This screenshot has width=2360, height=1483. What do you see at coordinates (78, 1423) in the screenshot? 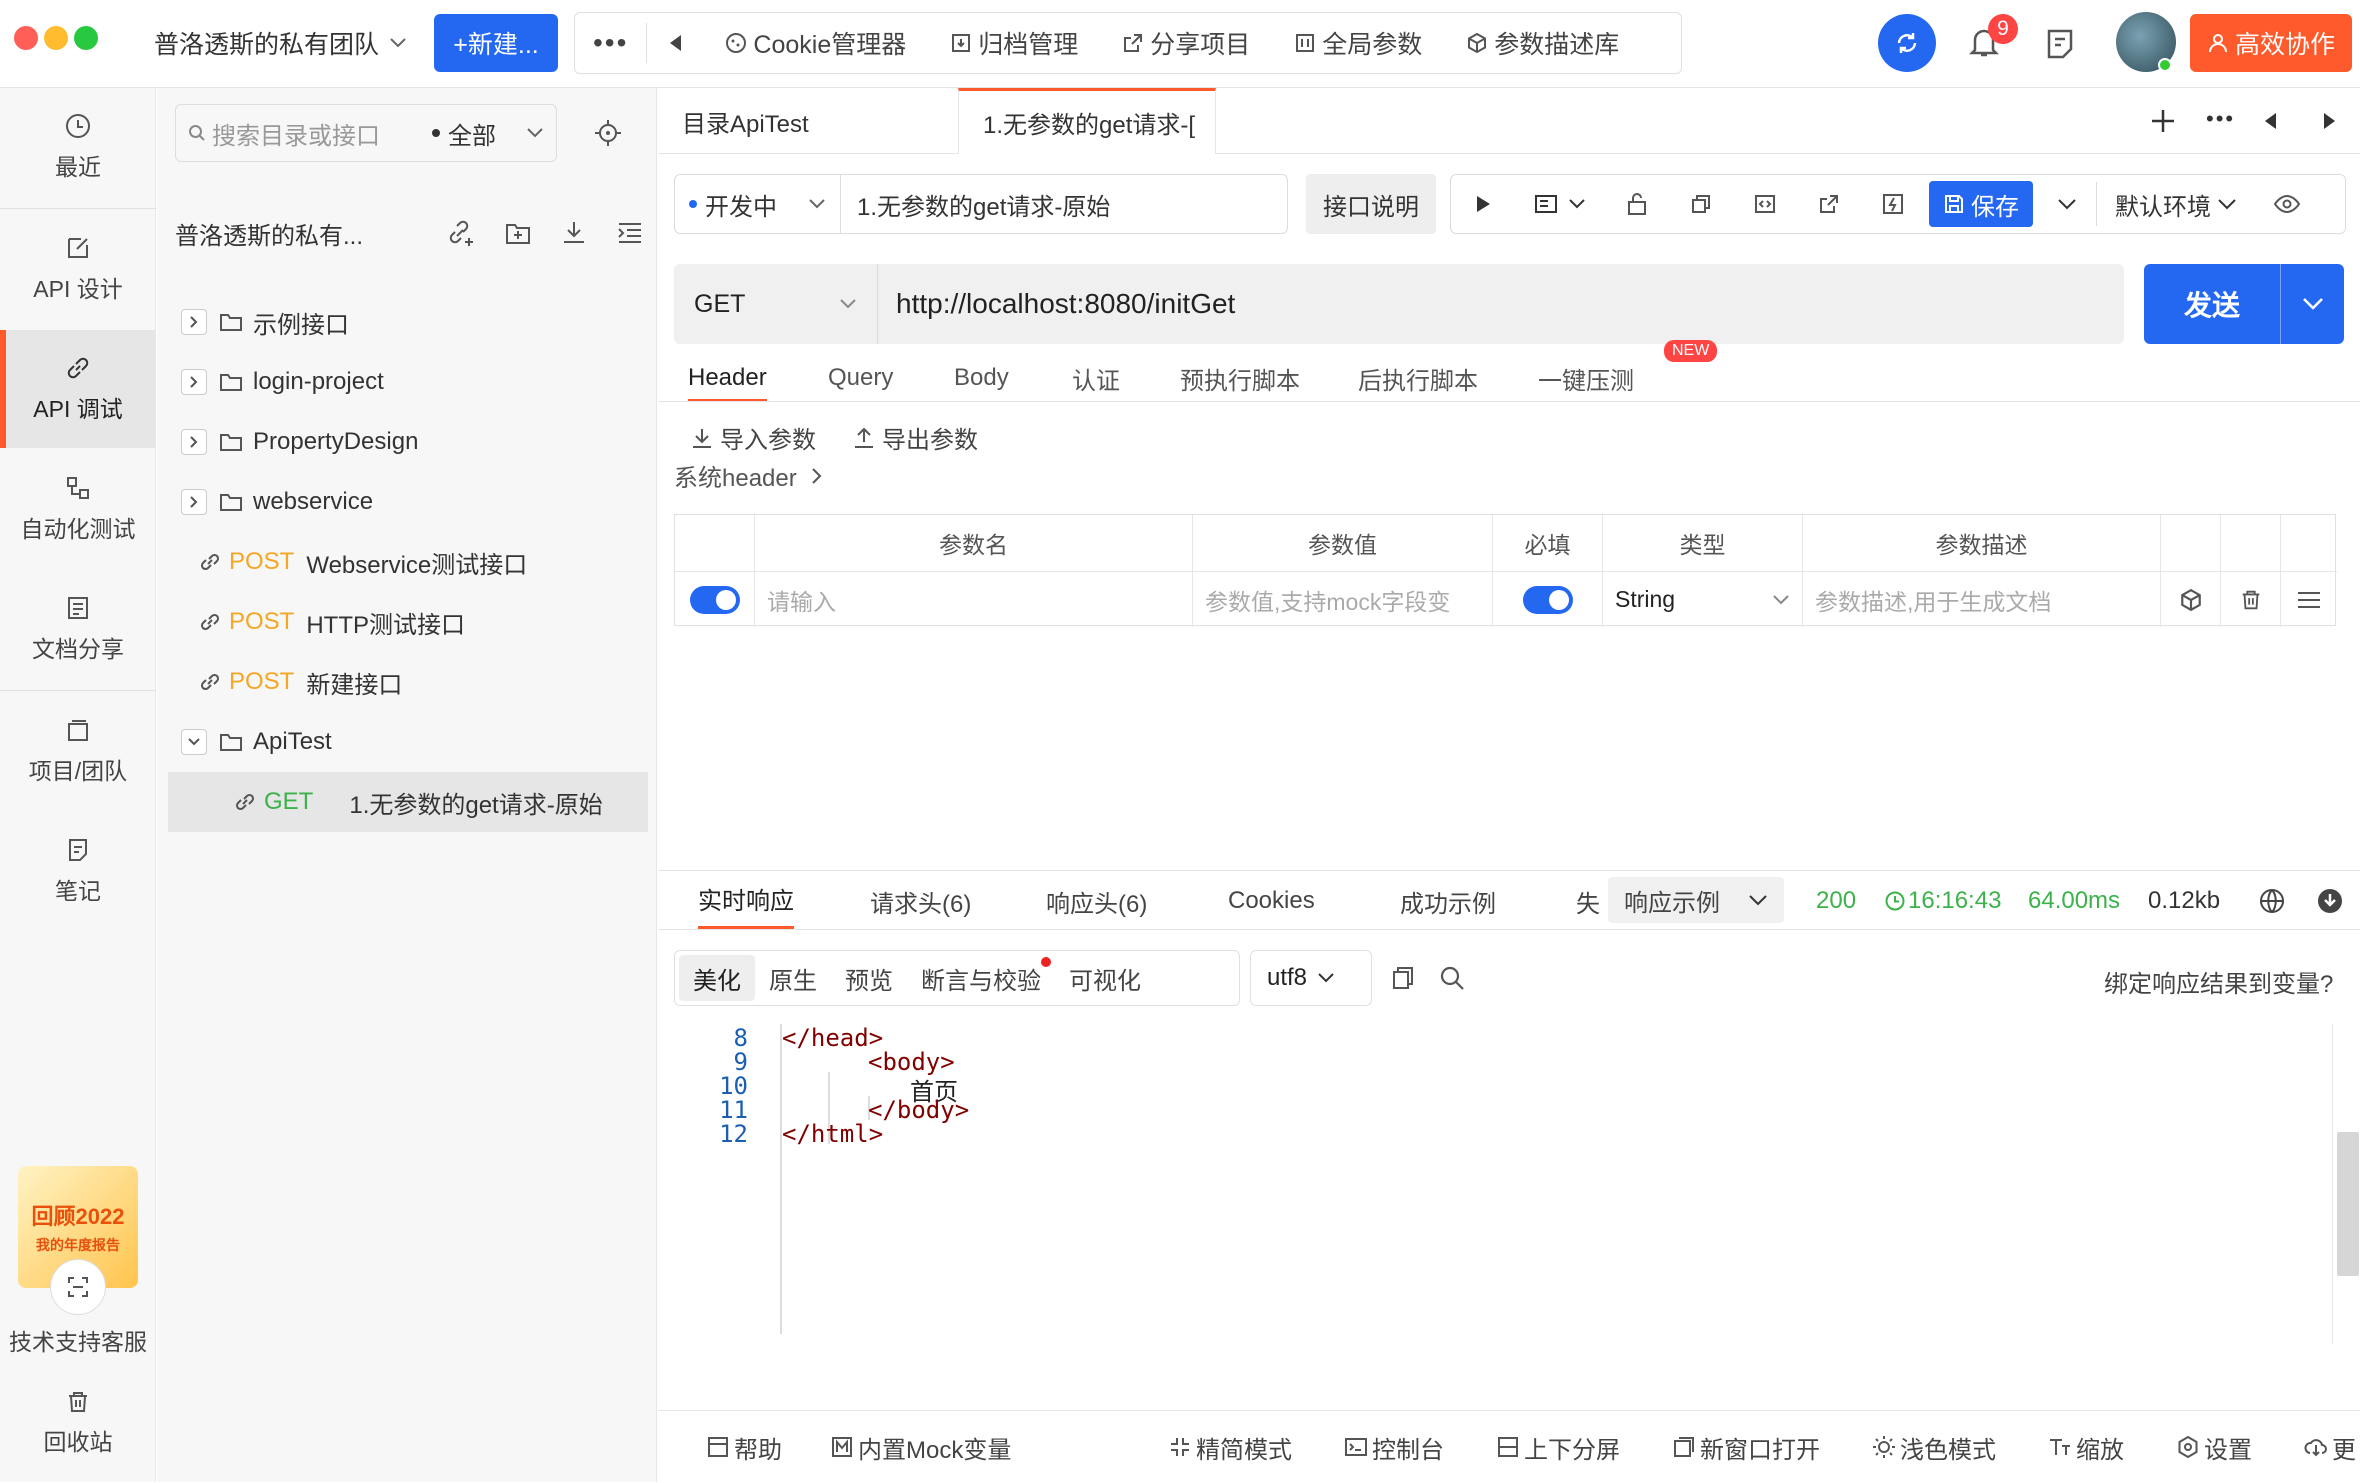
I see `nav-recycle-bin: 回收站` at bounding box center [78, 1423].